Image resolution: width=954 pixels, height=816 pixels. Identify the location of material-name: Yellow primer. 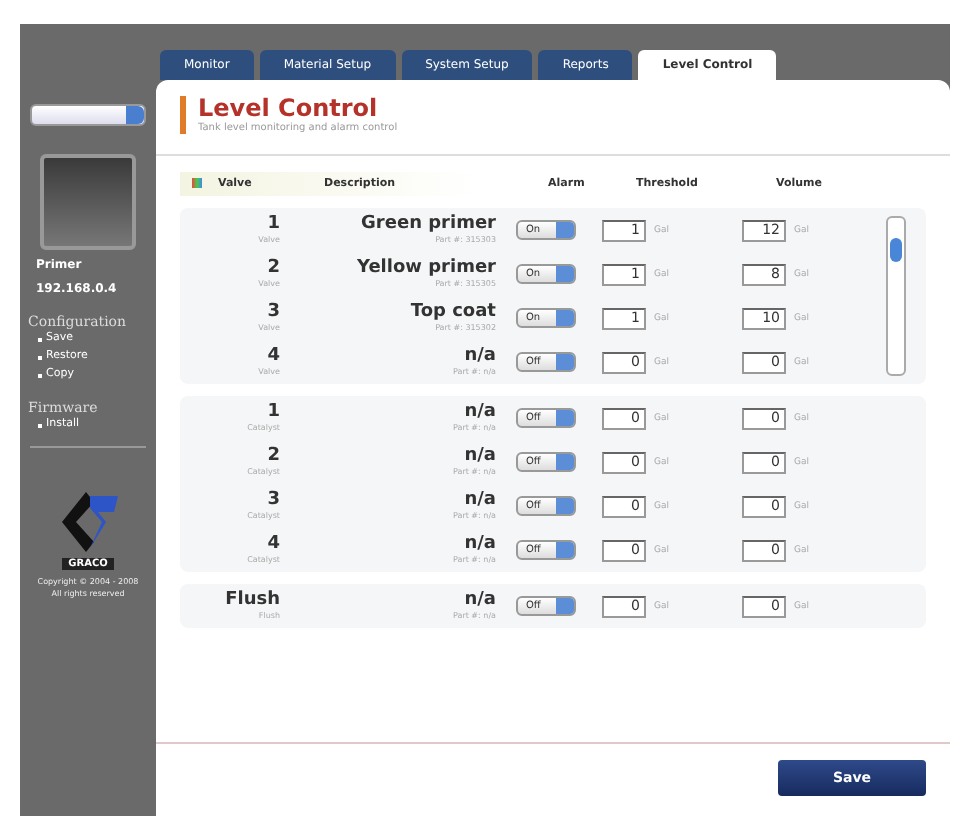
(426, 269).